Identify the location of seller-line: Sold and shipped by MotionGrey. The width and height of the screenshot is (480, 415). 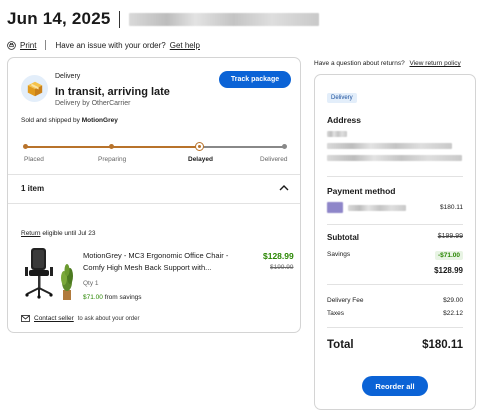
(69, 120).